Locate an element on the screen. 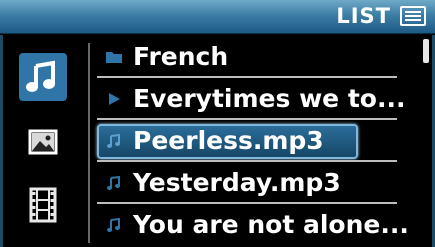 The width and height of the screenshot is (435, 247). scrollbar is located at coordinates (426, 141).